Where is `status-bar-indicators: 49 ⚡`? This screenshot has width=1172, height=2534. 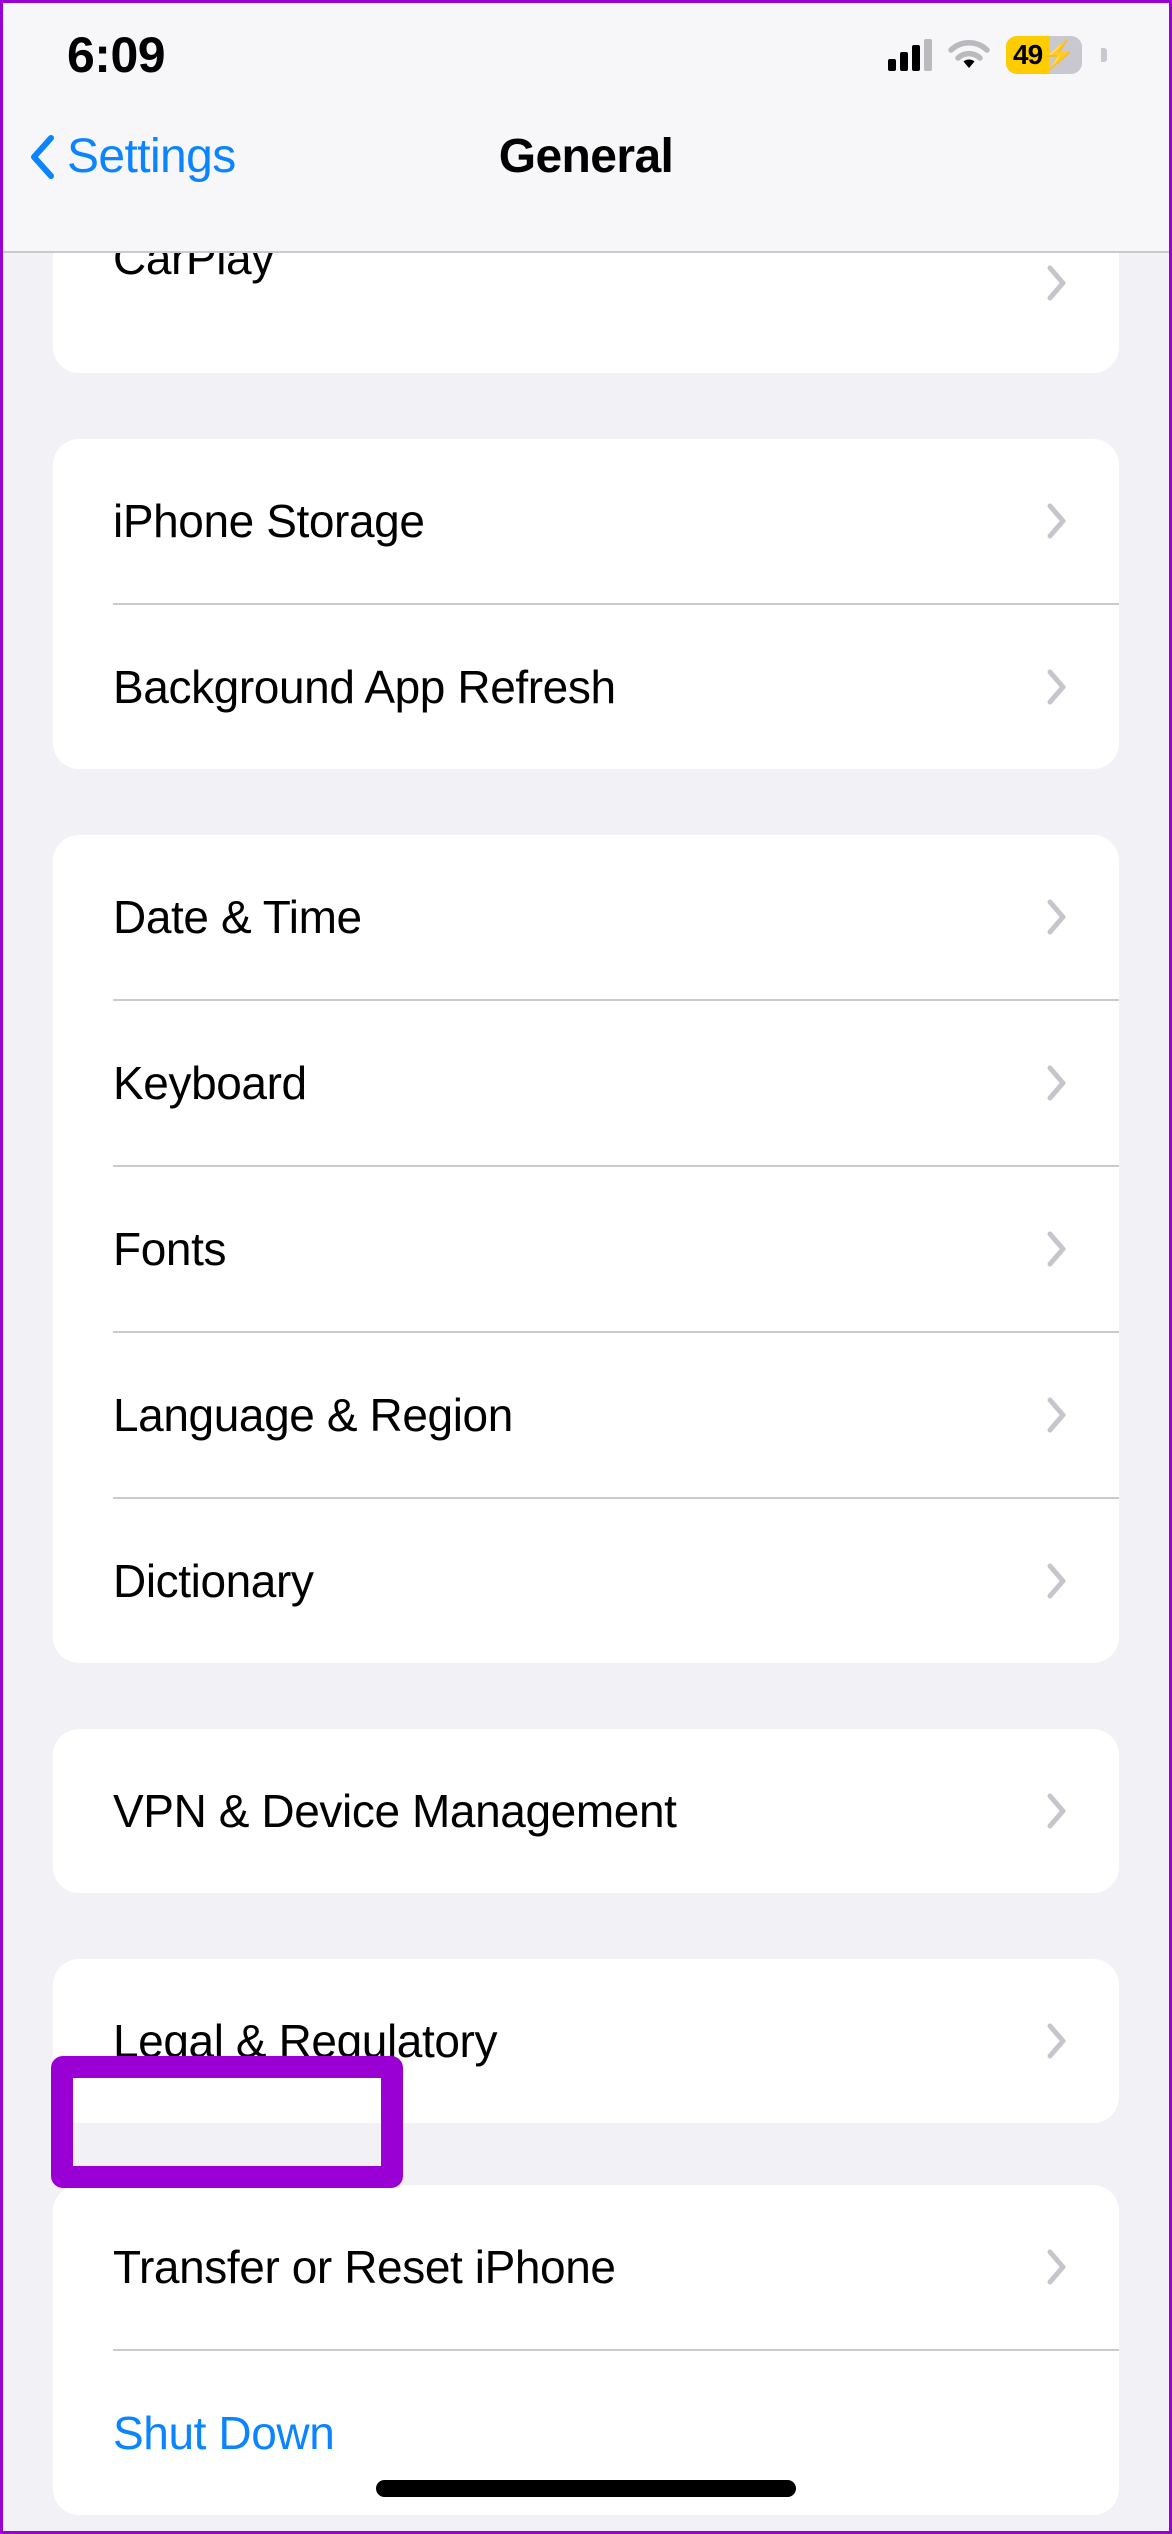 status-bar-indicators: 49 ⚡ is located at coordinates (997, 55).